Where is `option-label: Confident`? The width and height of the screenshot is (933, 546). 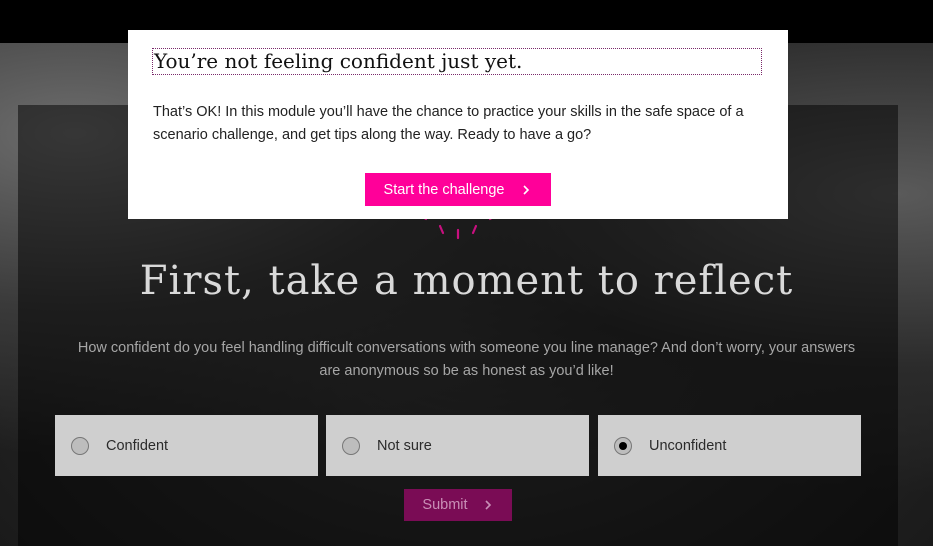 option-label: Confident is located at coordinates (137, 445).